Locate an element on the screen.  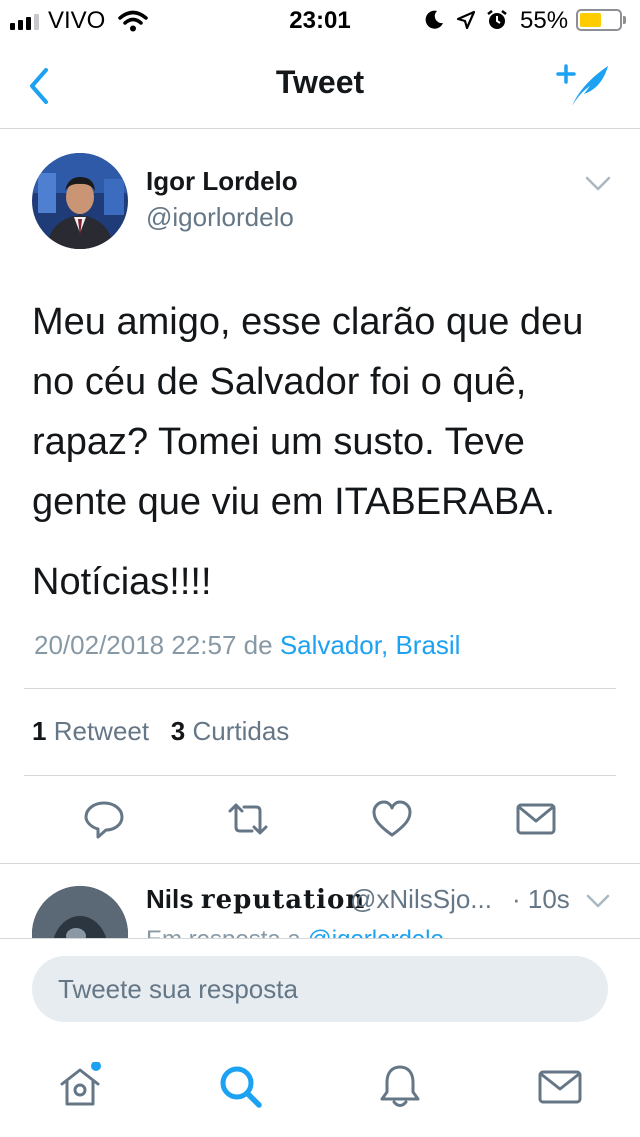
location-link: Salvador, Brasil is located at coordinates (370, 645).